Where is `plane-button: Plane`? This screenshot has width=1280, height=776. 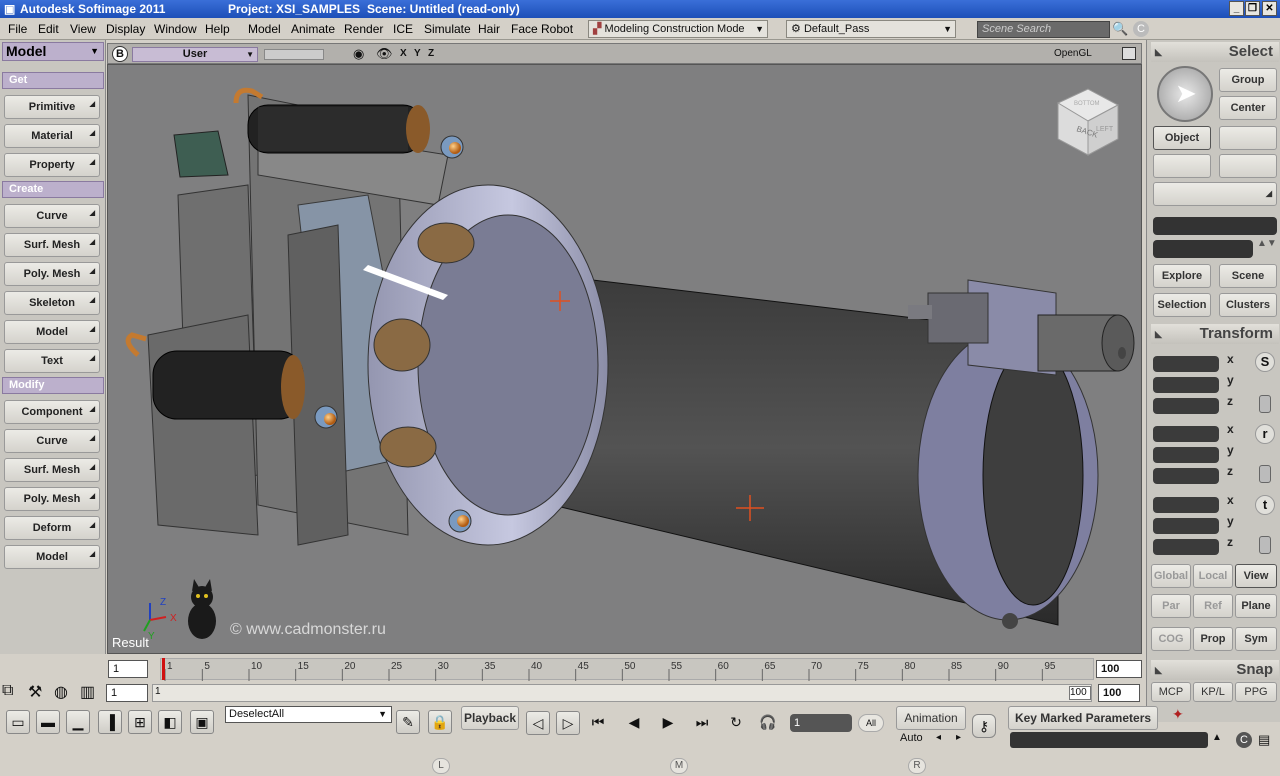
plane-button: Plane is located at coordinates (1256, 606).